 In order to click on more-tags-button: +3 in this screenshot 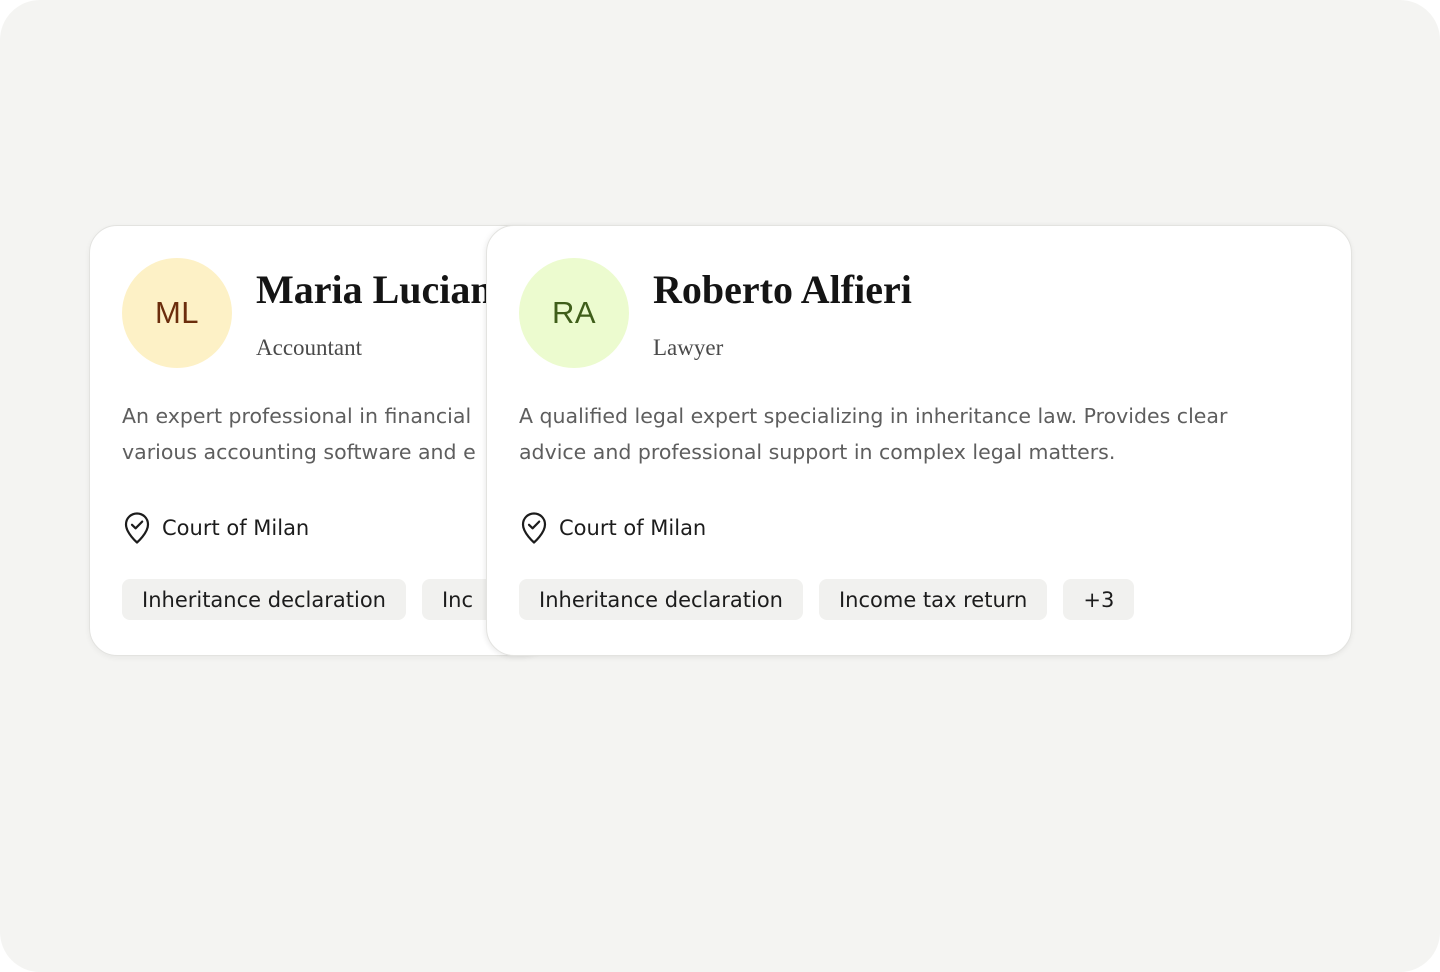, I will do `click(1099, 599)`.